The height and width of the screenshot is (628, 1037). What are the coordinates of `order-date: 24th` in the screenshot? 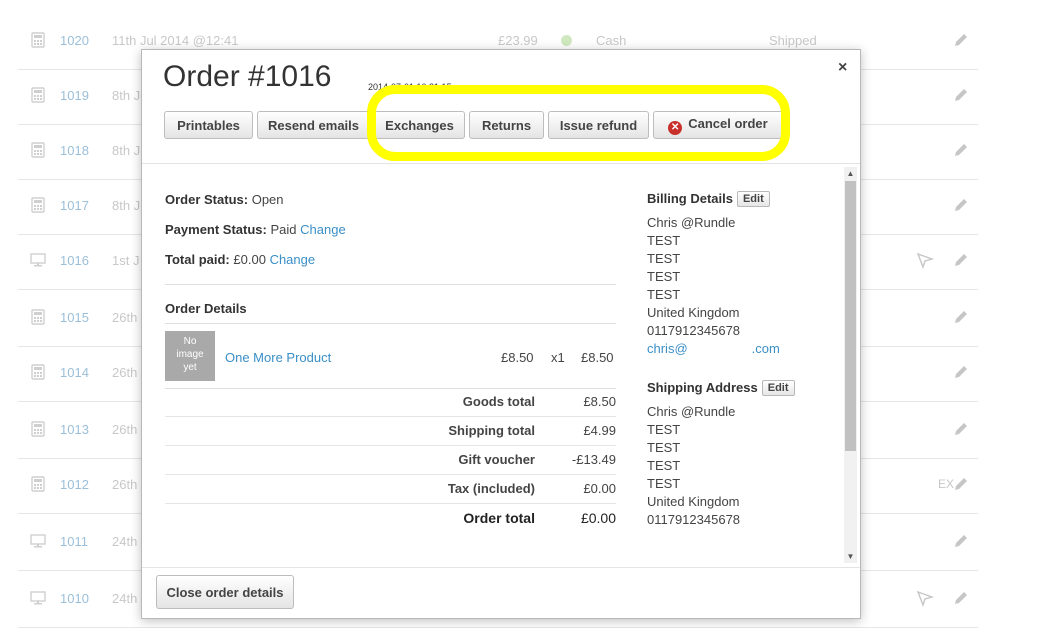 It's located at (125, 541).